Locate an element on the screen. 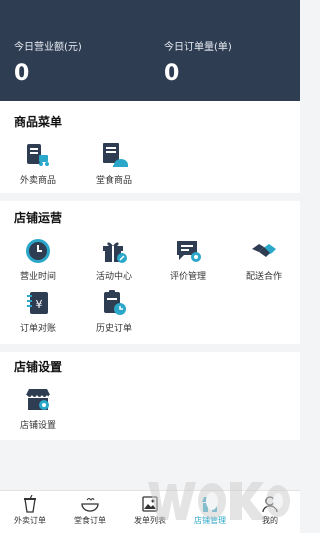 This screenshot has height=533, width=320. dine-in-products-button: 堂食商品 is located at coordinates (114, 163).